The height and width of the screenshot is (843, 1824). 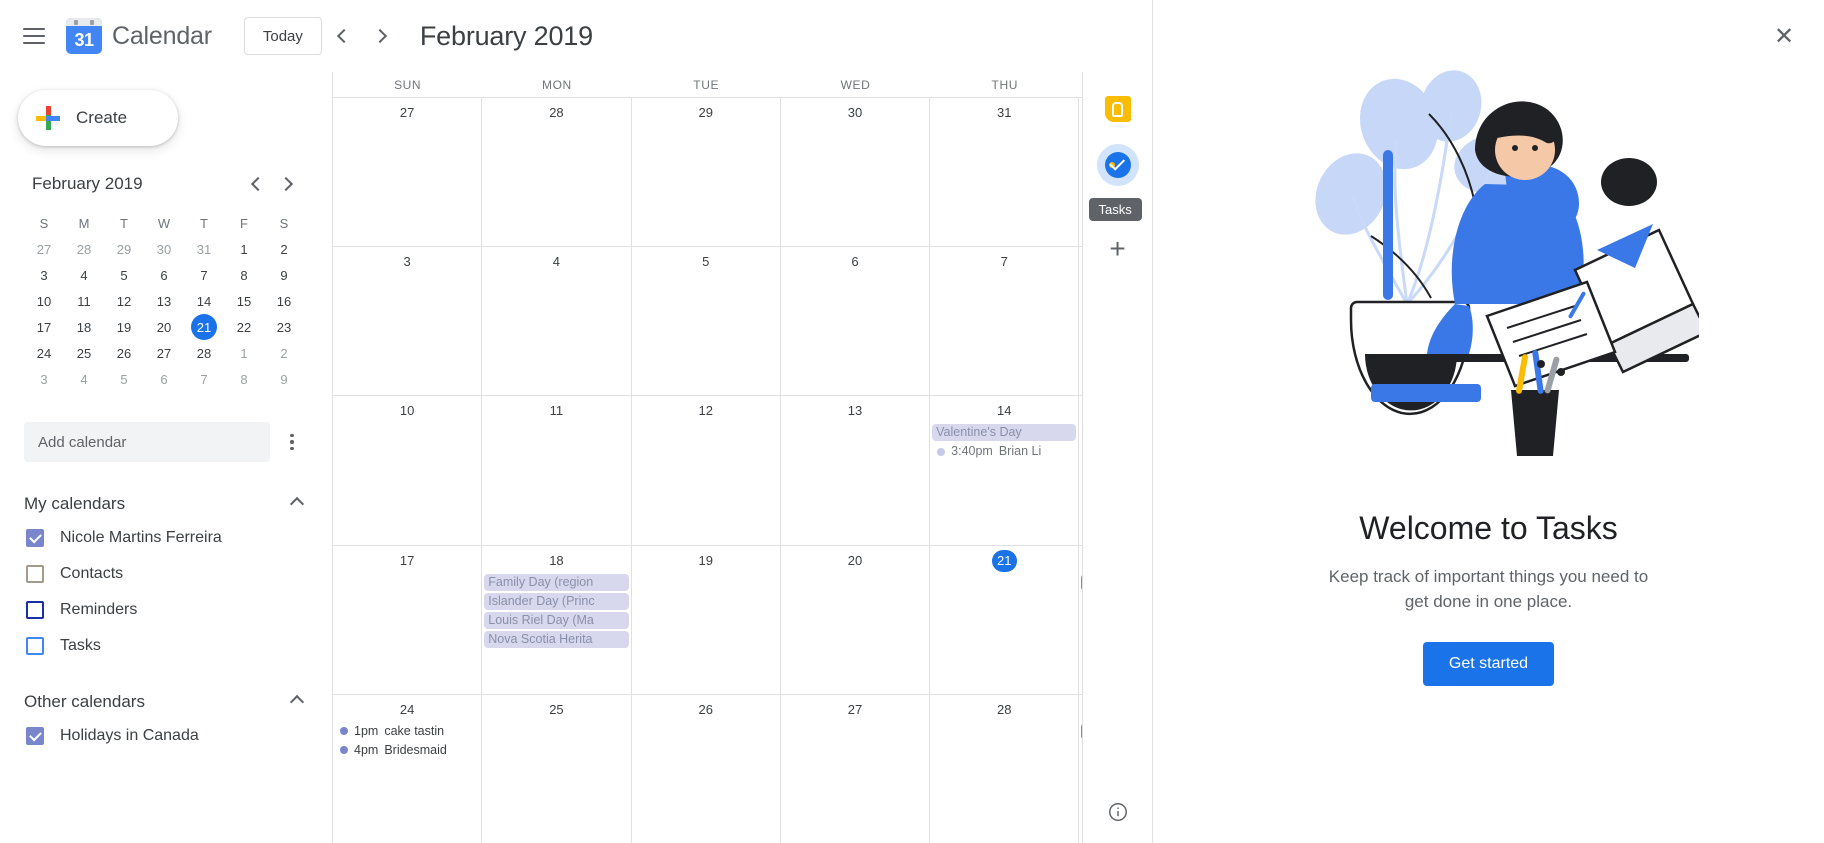 I want to click on mini-calendar-day: 20, so click(x=164, y=327).